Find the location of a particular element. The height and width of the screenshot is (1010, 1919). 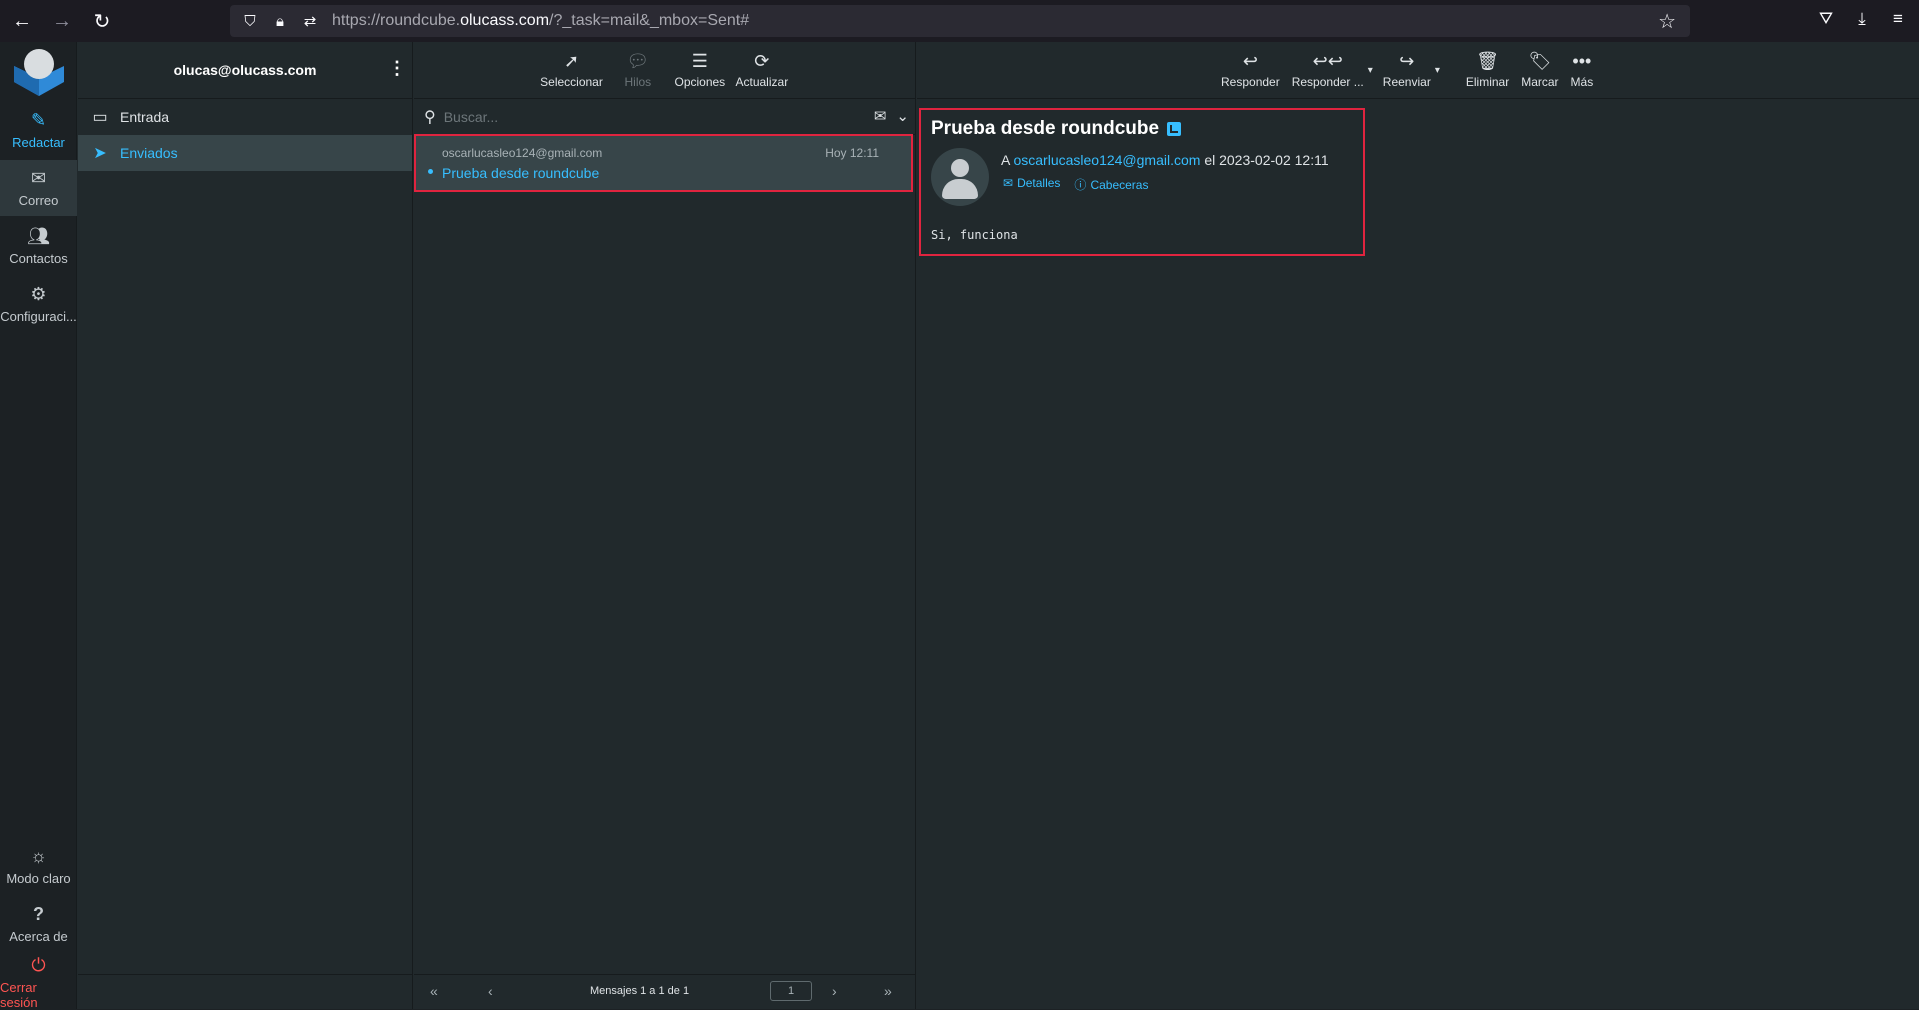

page-input is located at coordinates (791, 991).